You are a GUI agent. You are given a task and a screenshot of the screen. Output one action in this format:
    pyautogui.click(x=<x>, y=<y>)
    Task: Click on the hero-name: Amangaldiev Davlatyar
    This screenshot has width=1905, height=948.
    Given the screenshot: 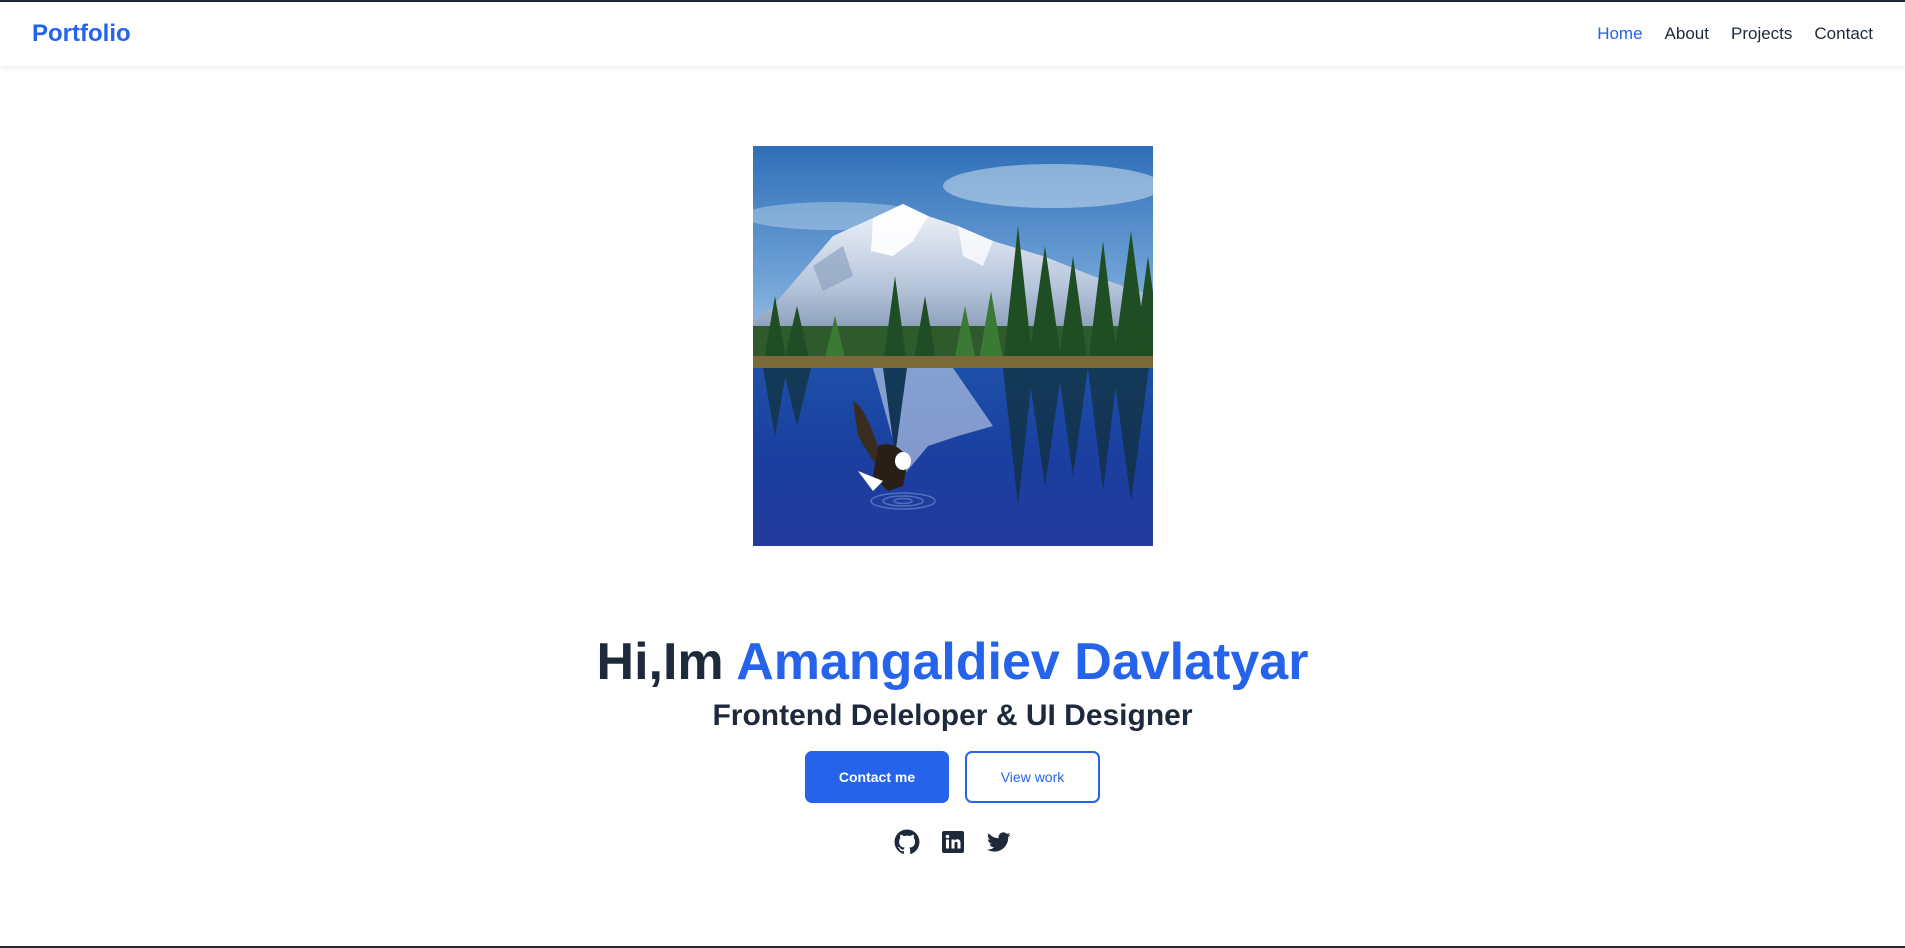 What is the action you would take?
    pyautogui.click(x=1022, y=662)
    